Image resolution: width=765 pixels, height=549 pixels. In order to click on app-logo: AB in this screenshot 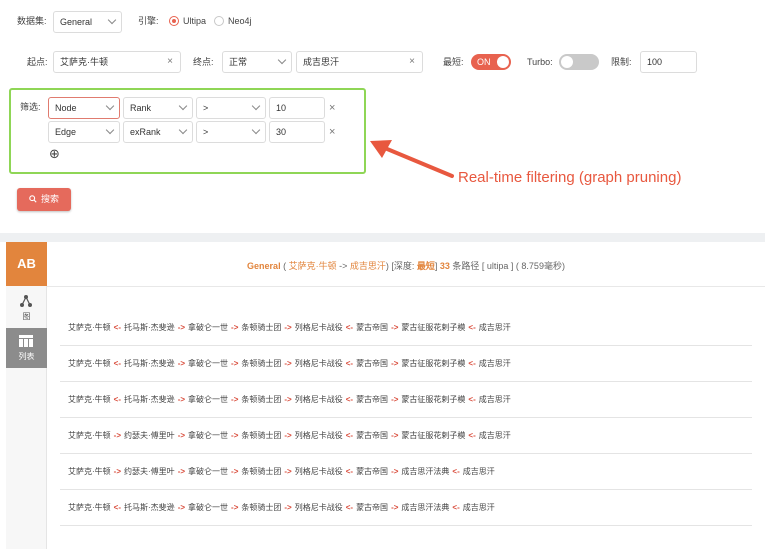, I will do `click(26, 264)`.